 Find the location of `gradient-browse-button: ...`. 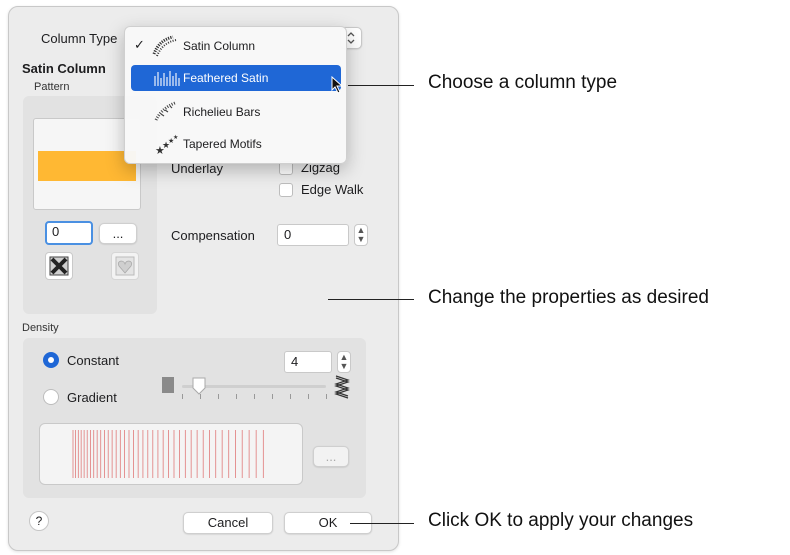

gradient-browse-button: ... is located at coordinates (331, 456).